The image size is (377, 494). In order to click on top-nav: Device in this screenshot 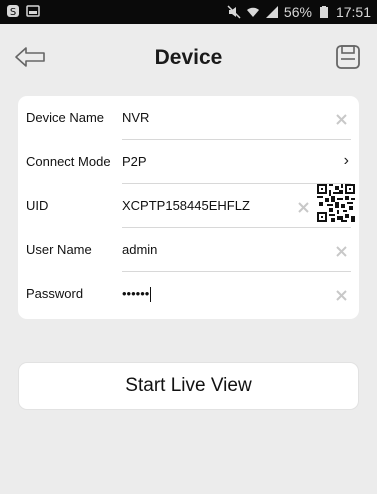, I will do `click(188, 57)`.